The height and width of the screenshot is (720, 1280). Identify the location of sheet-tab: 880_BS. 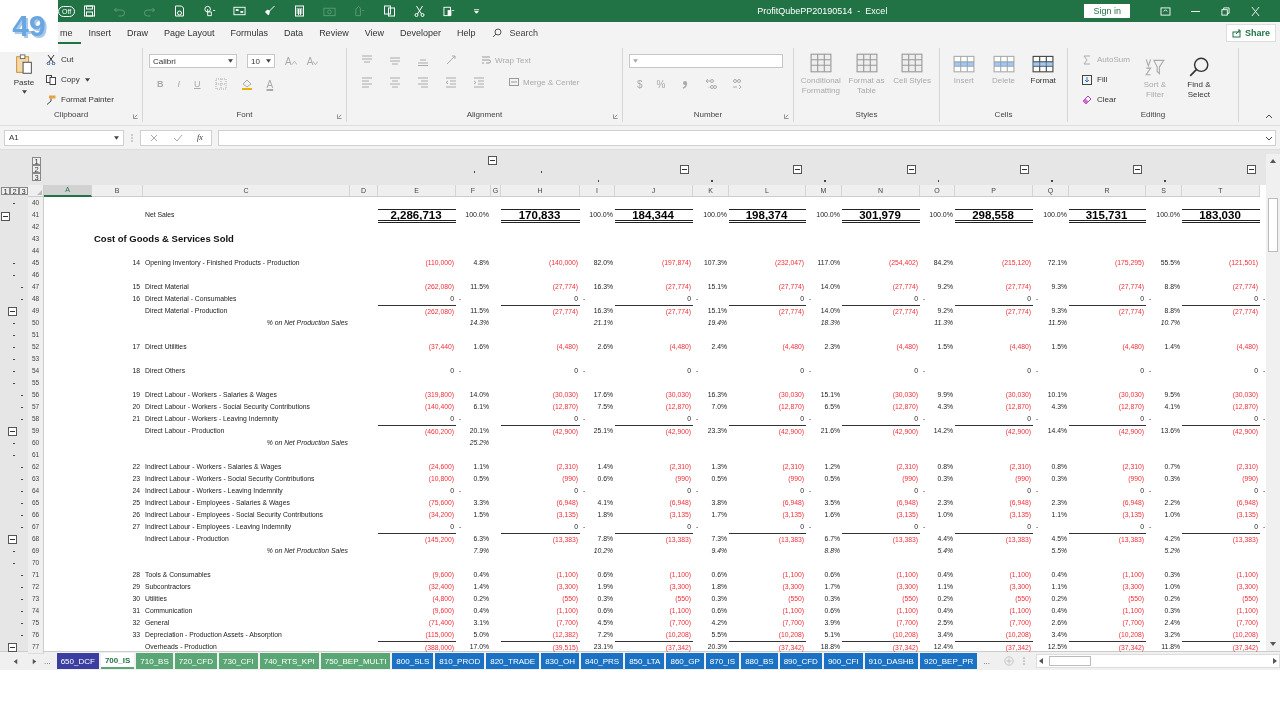
(759, 661).